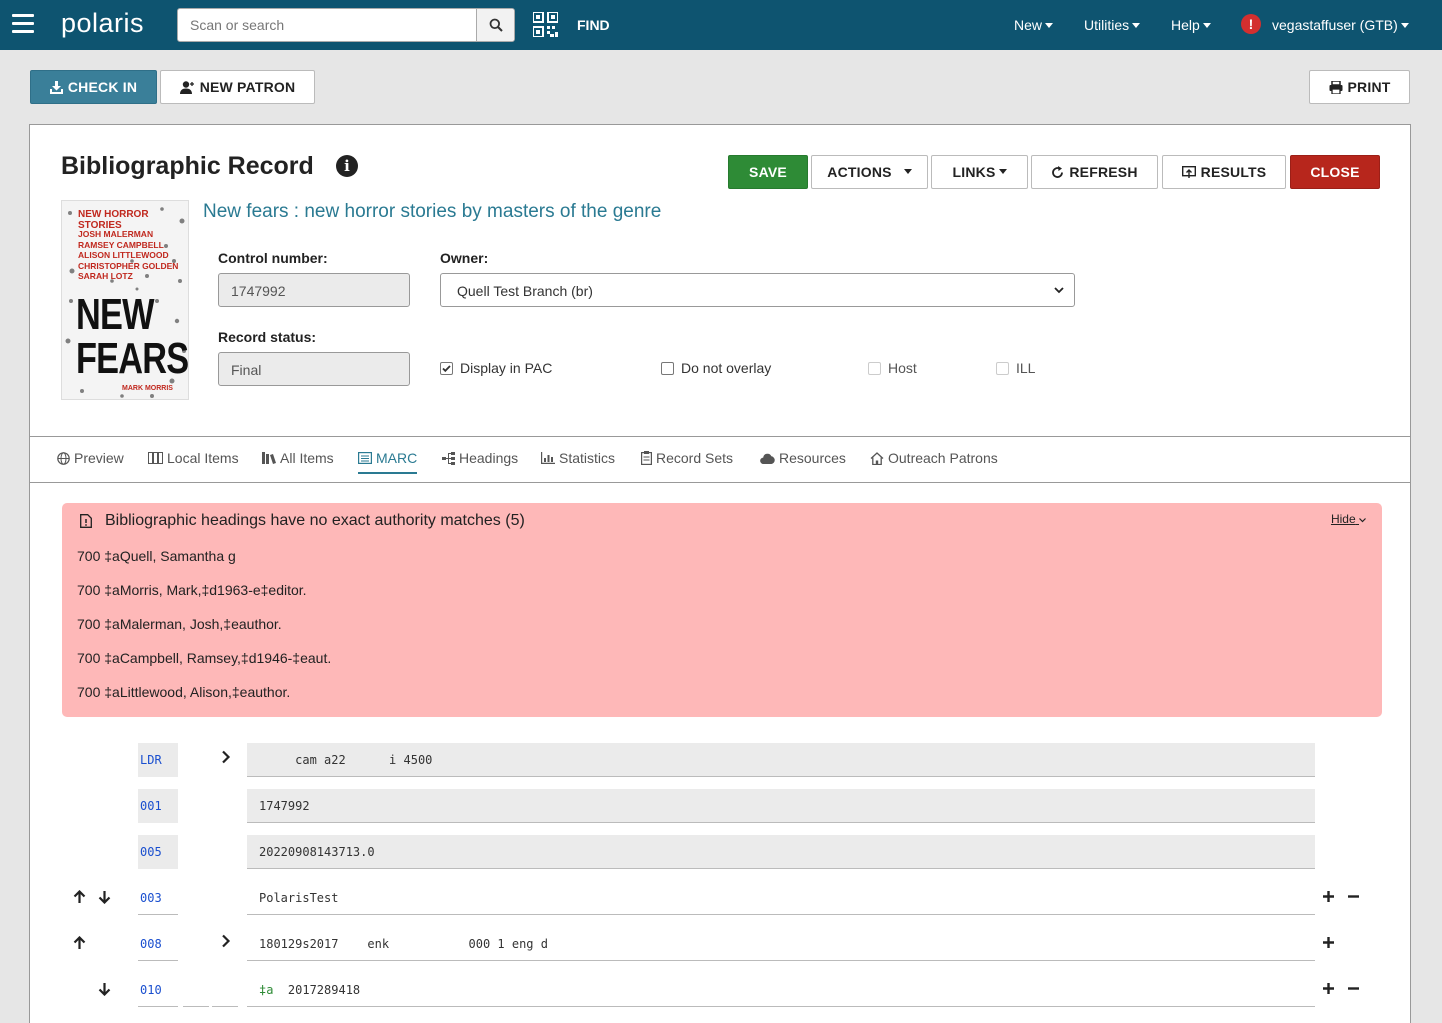 The image size is (1442, 1023). Describe the element at coordinates (448, 458) in the screenshot. I see `sitemap-icon` at that location.